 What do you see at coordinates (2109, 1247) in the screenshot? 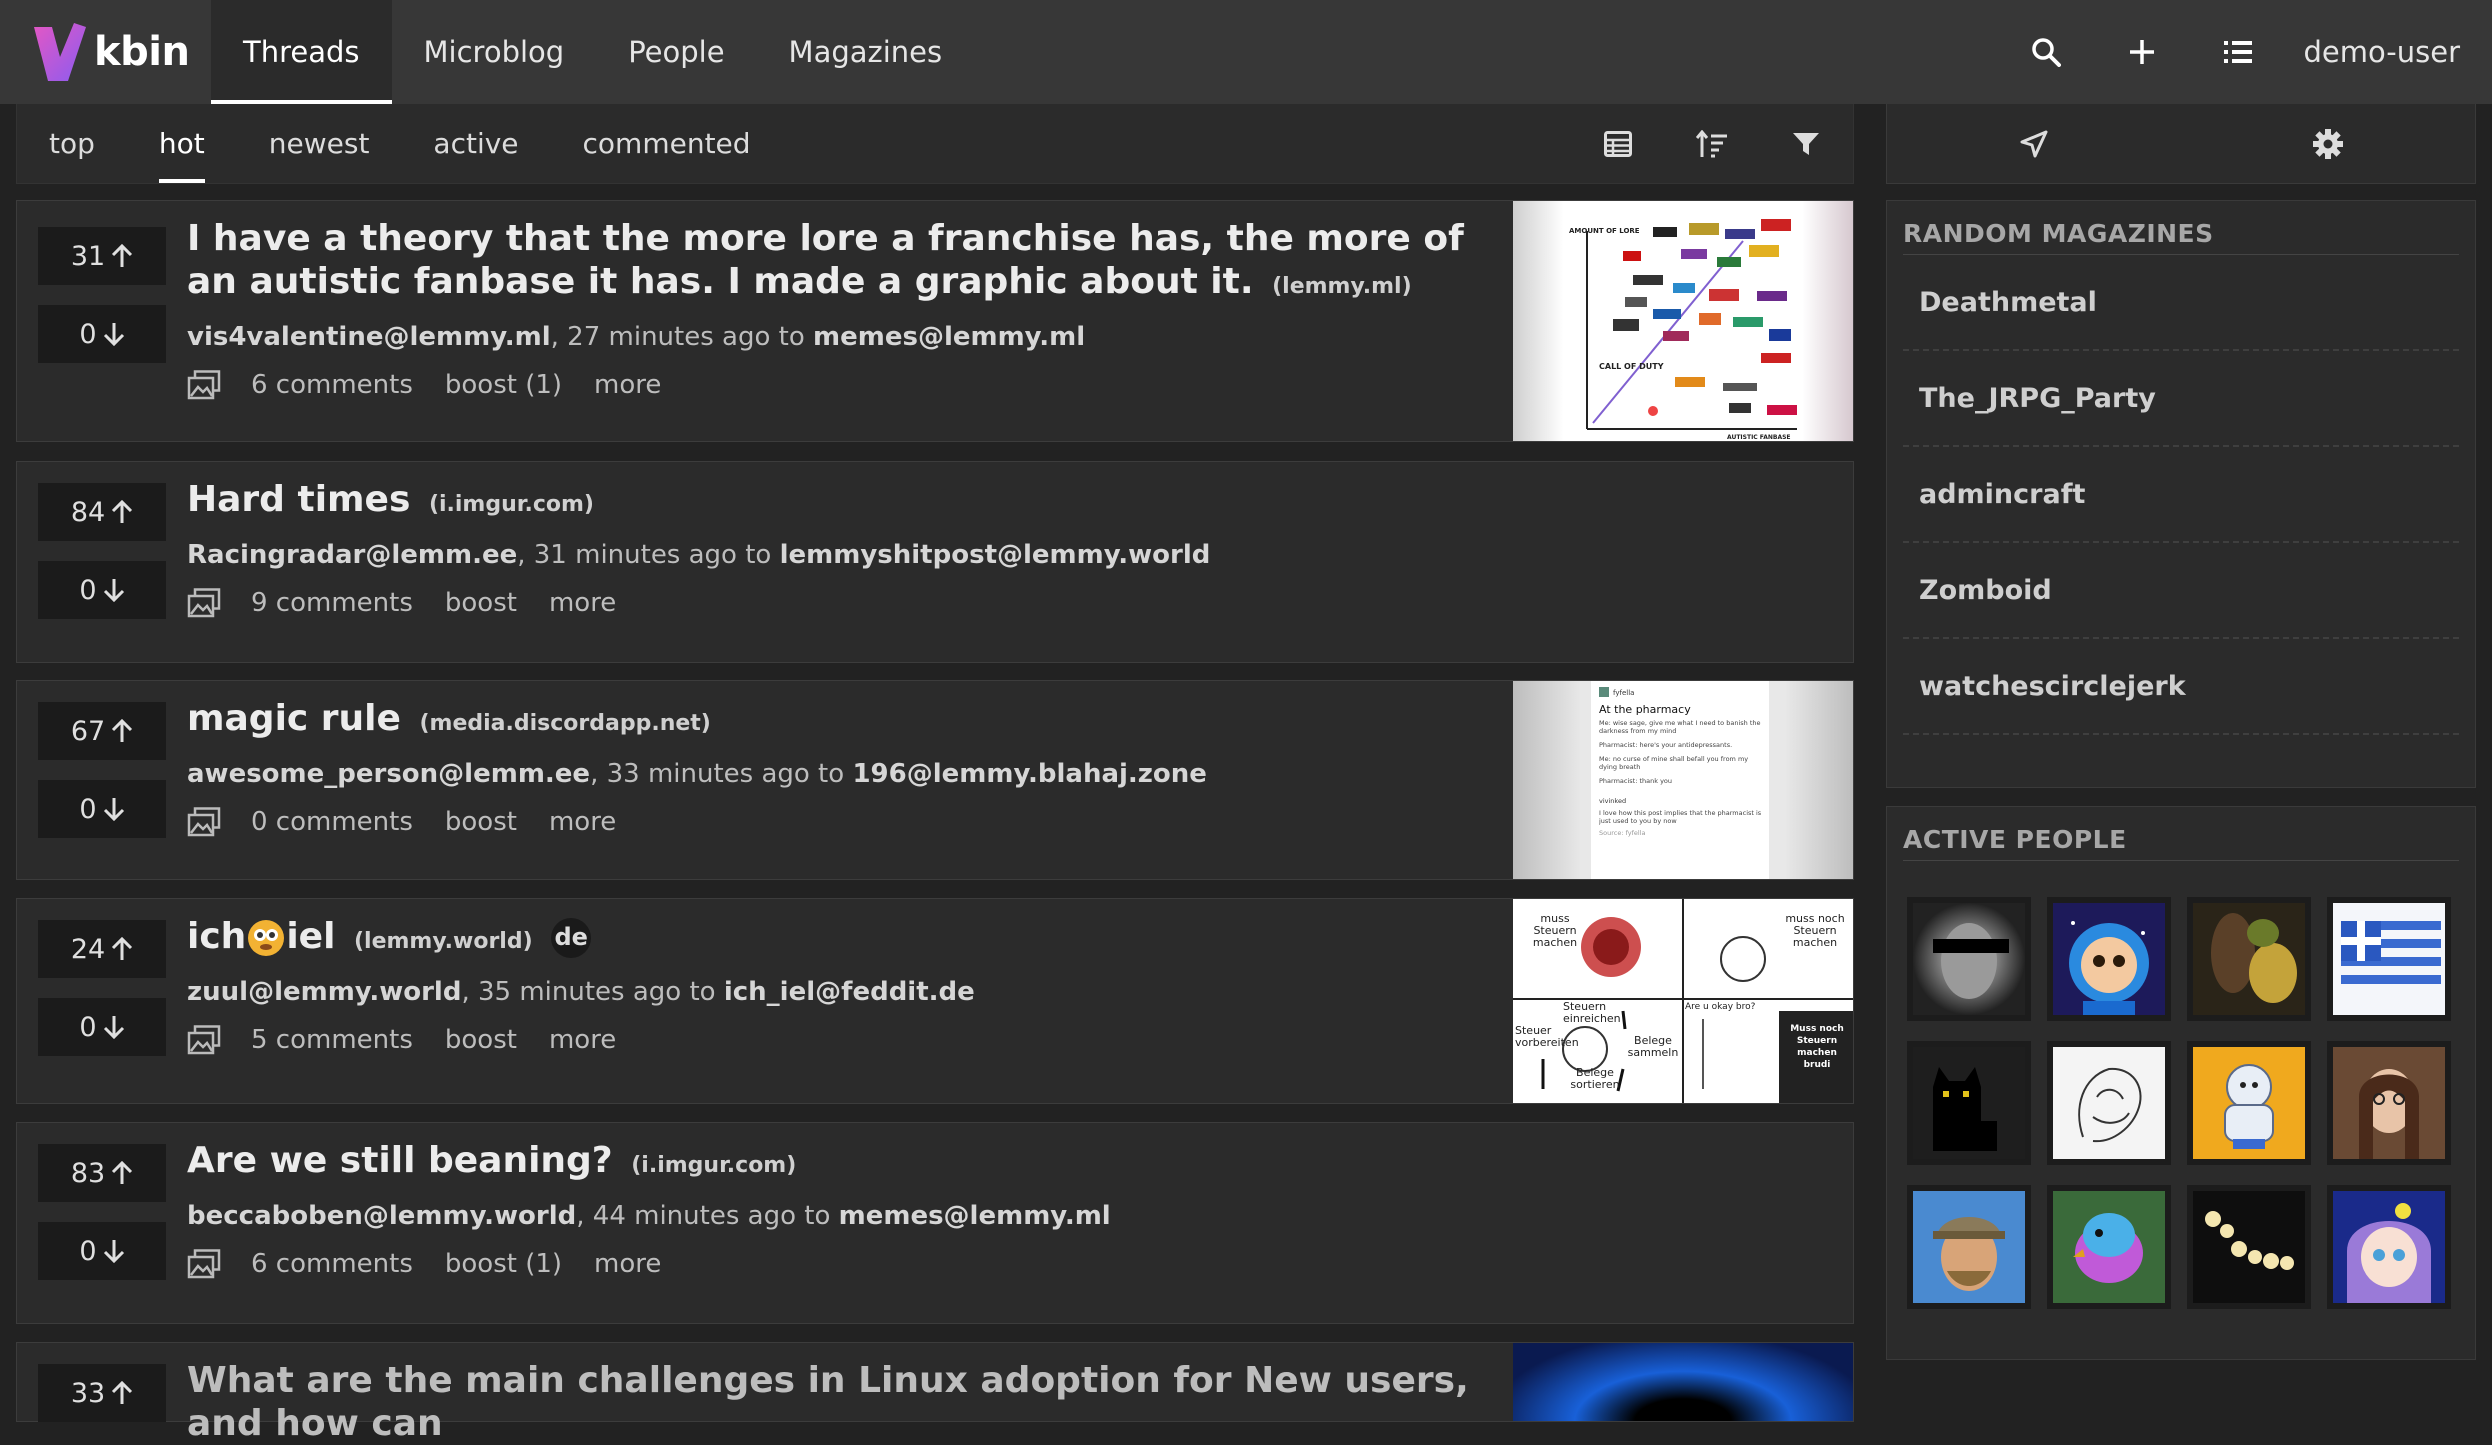
I see `colorful-bird-avatar` at bounding box center [2109, 1247].